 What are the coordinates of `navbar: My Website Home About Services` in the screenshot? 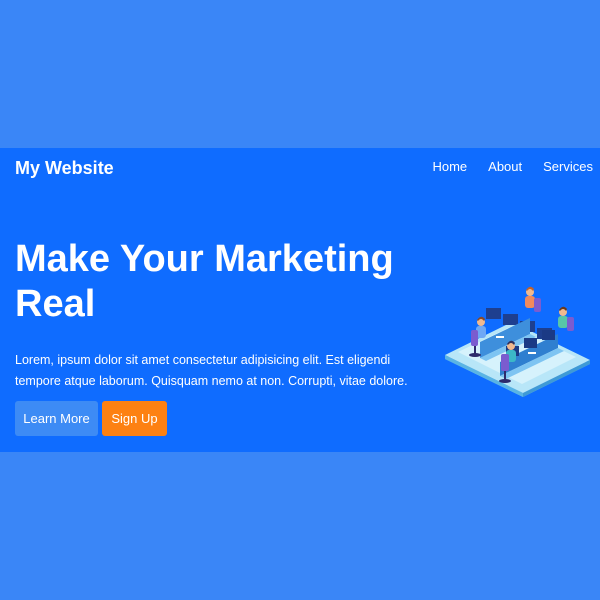 It's located at (300, 168).